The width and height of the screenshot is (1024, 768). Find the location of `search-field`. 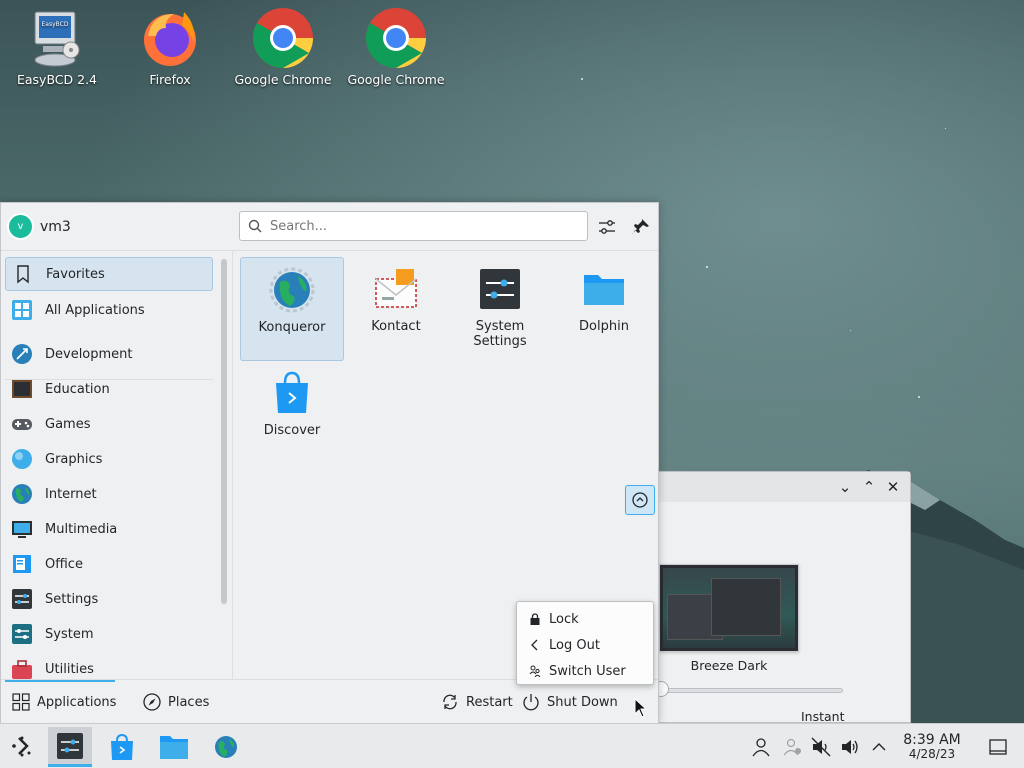

search-field is located at coordinates (413, 226).